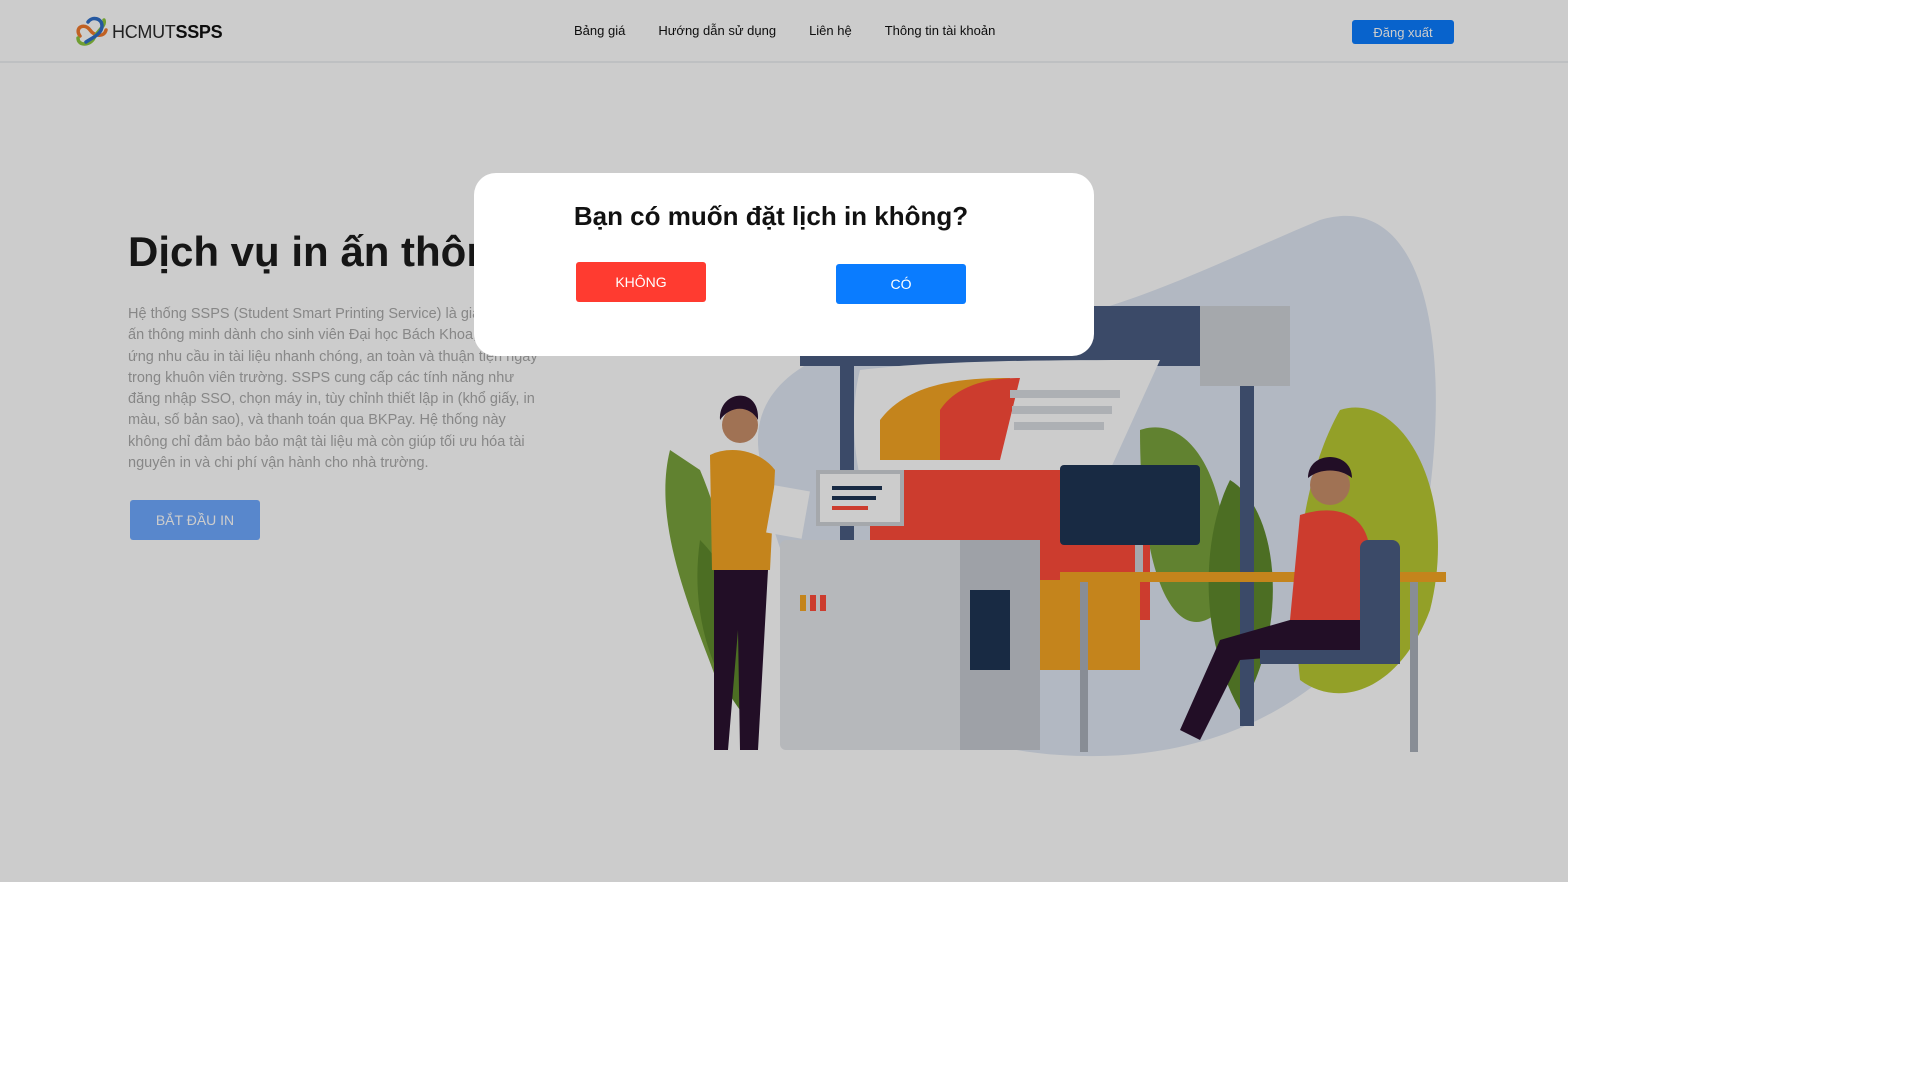 The height and width of the screenshot is (1080, 1920). I want to click on dialog-title: Bạn có muốn đặt lịch in không?, so click(771, 216).